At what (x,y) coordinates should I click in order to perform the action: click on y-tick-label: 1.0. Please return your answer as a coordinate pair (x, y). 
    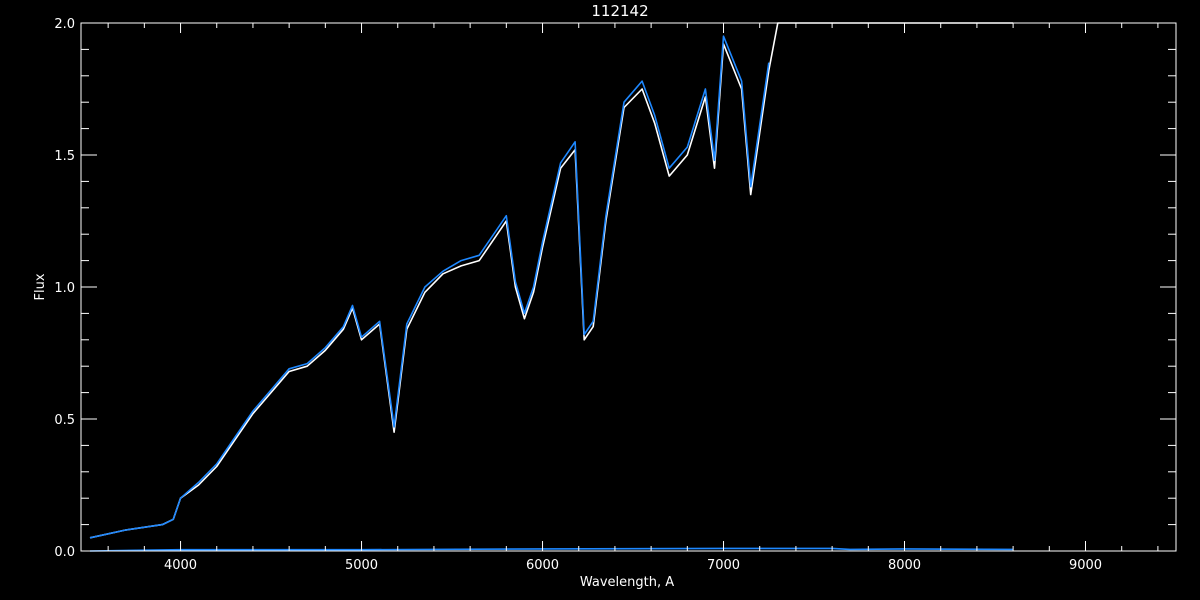
    Looking at the image, I should click on (64, 288).